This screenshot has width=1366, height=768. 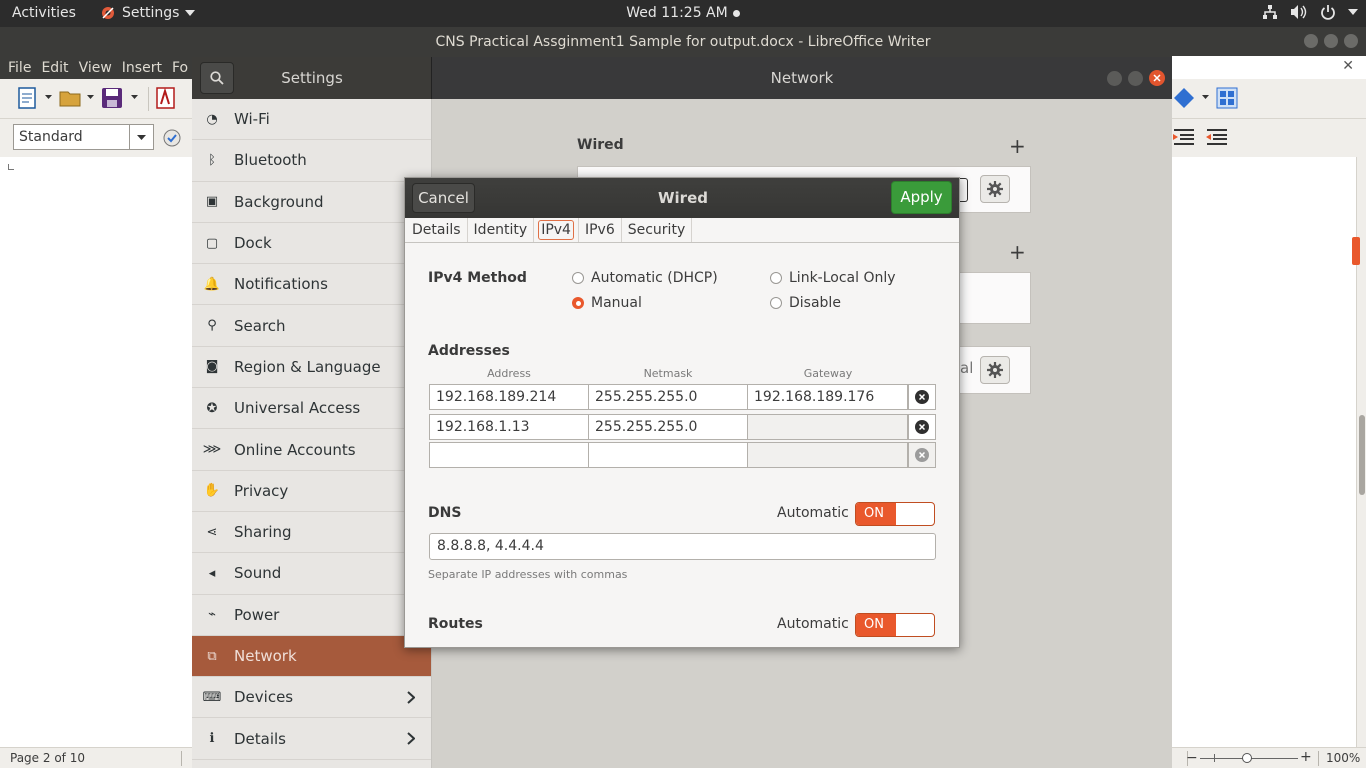 What do you see at coordinates (311, 326) in the screenshot?
I see `sidebar-item-search: ⚲ Search` at bounding box center [311, 326].